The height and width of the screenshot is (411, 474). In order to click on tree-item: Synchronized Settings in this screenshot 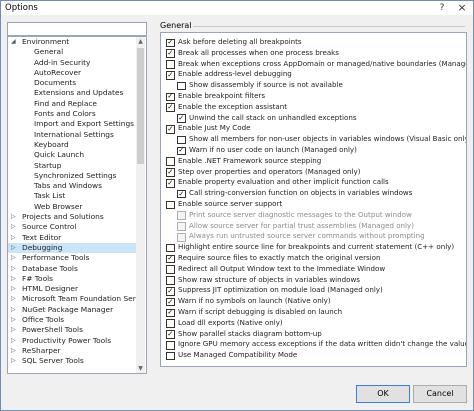, I will do `click(72, 176)`.